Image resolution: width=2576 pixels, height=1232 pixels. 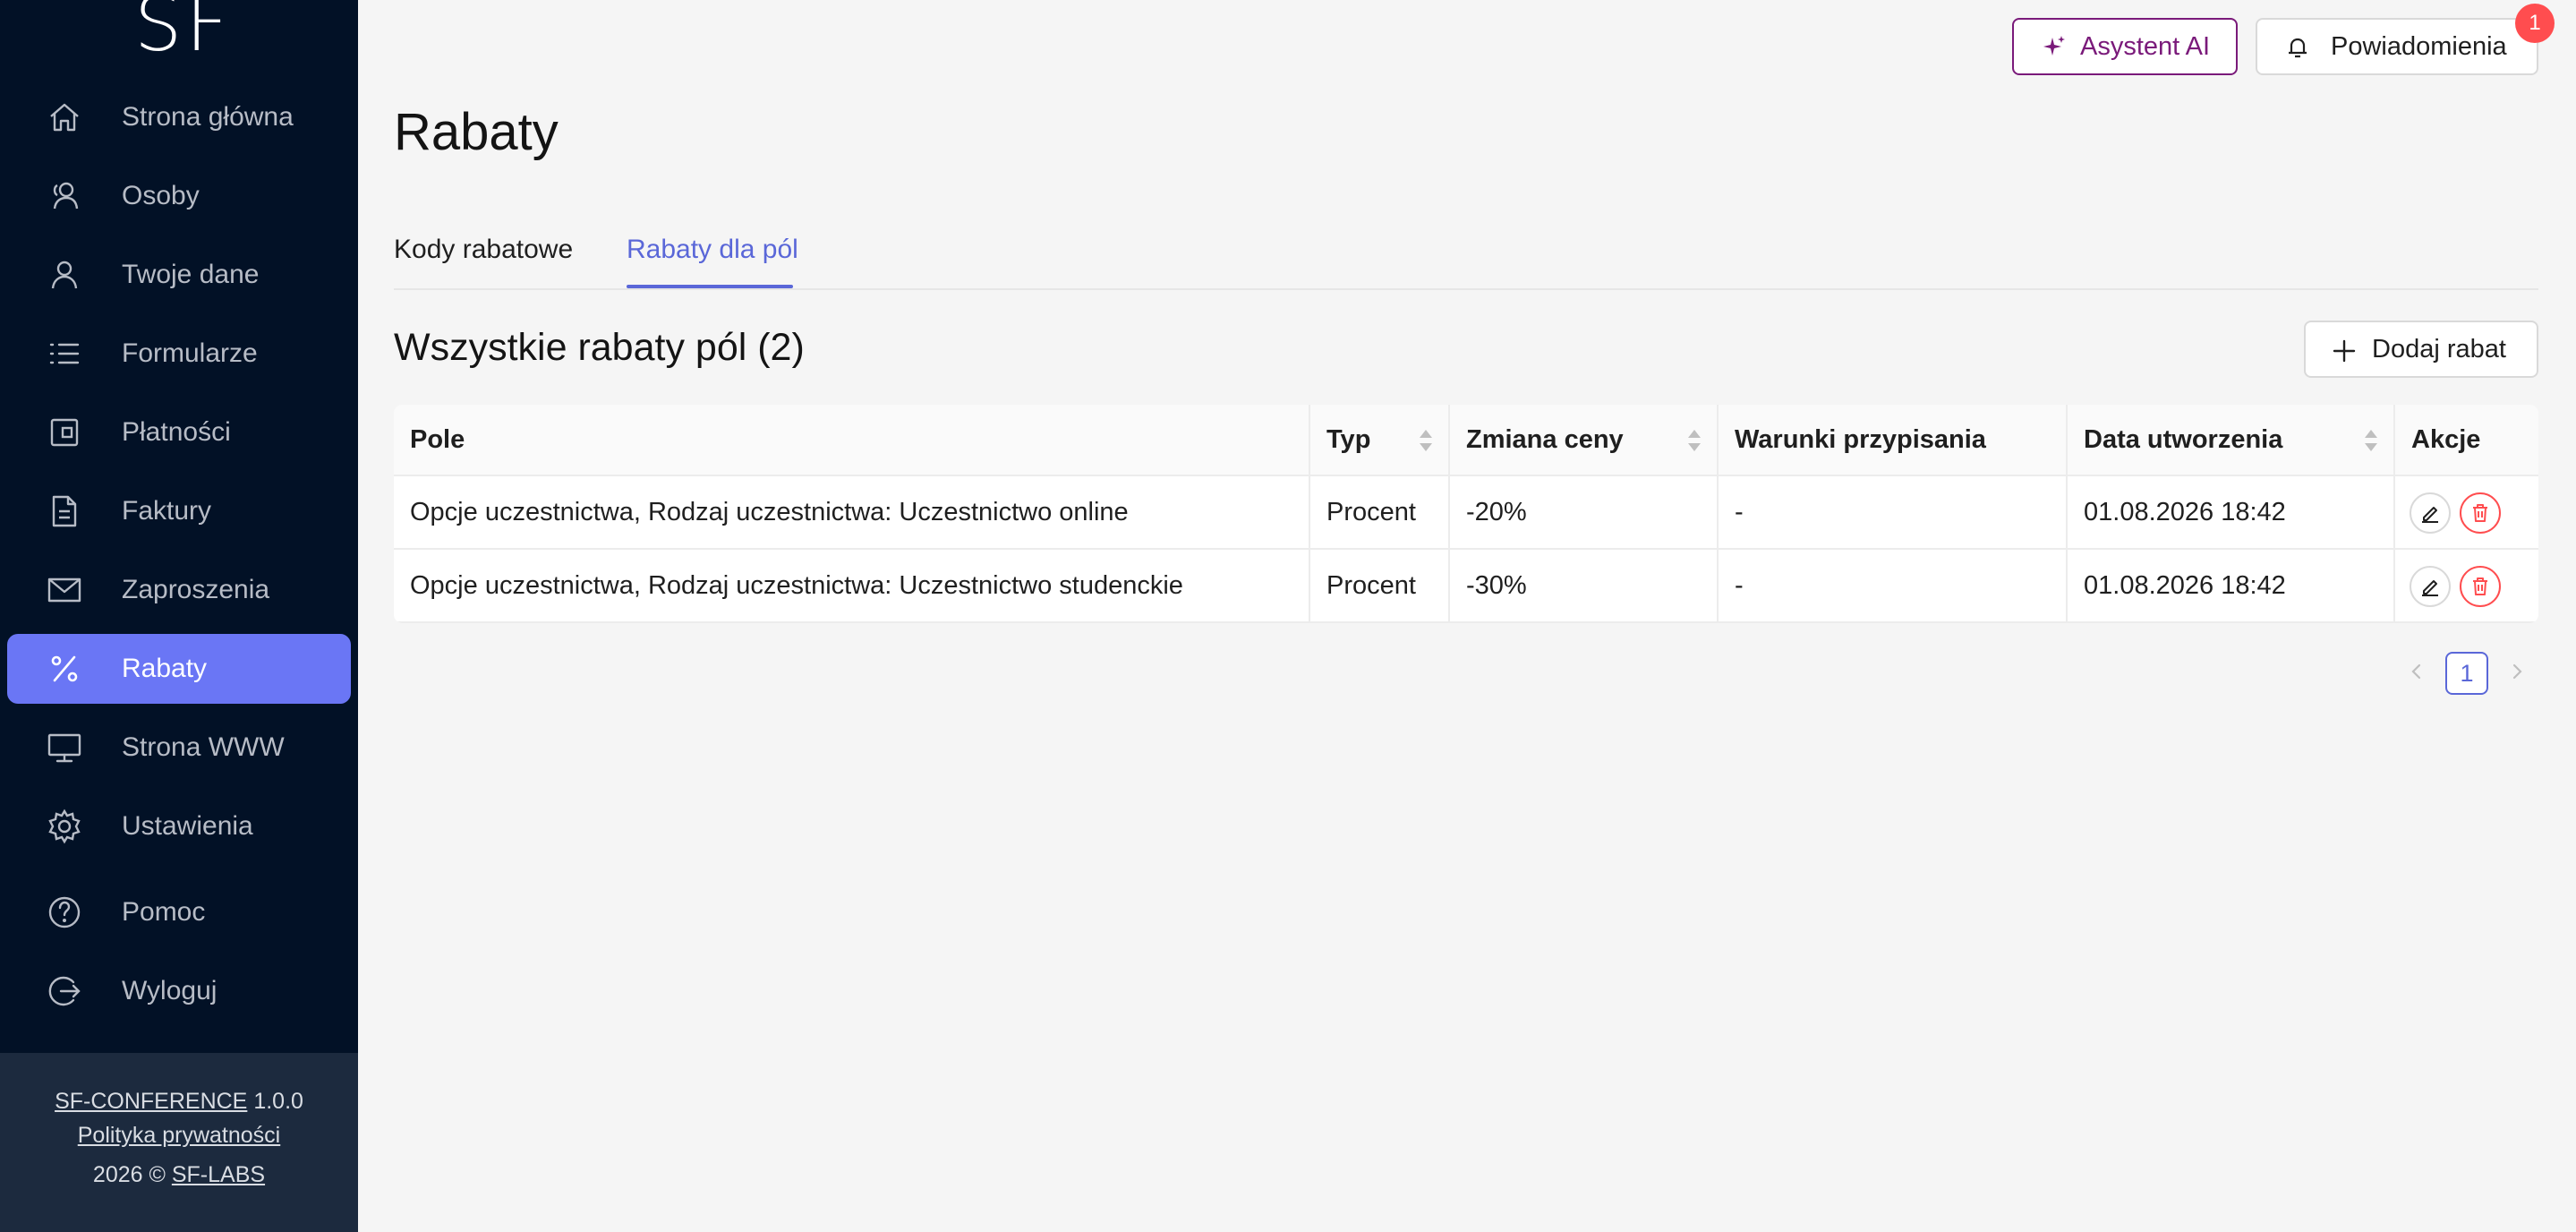 I want to click on notifications-button: Powiadomienia, so click(x=2397, y=46).